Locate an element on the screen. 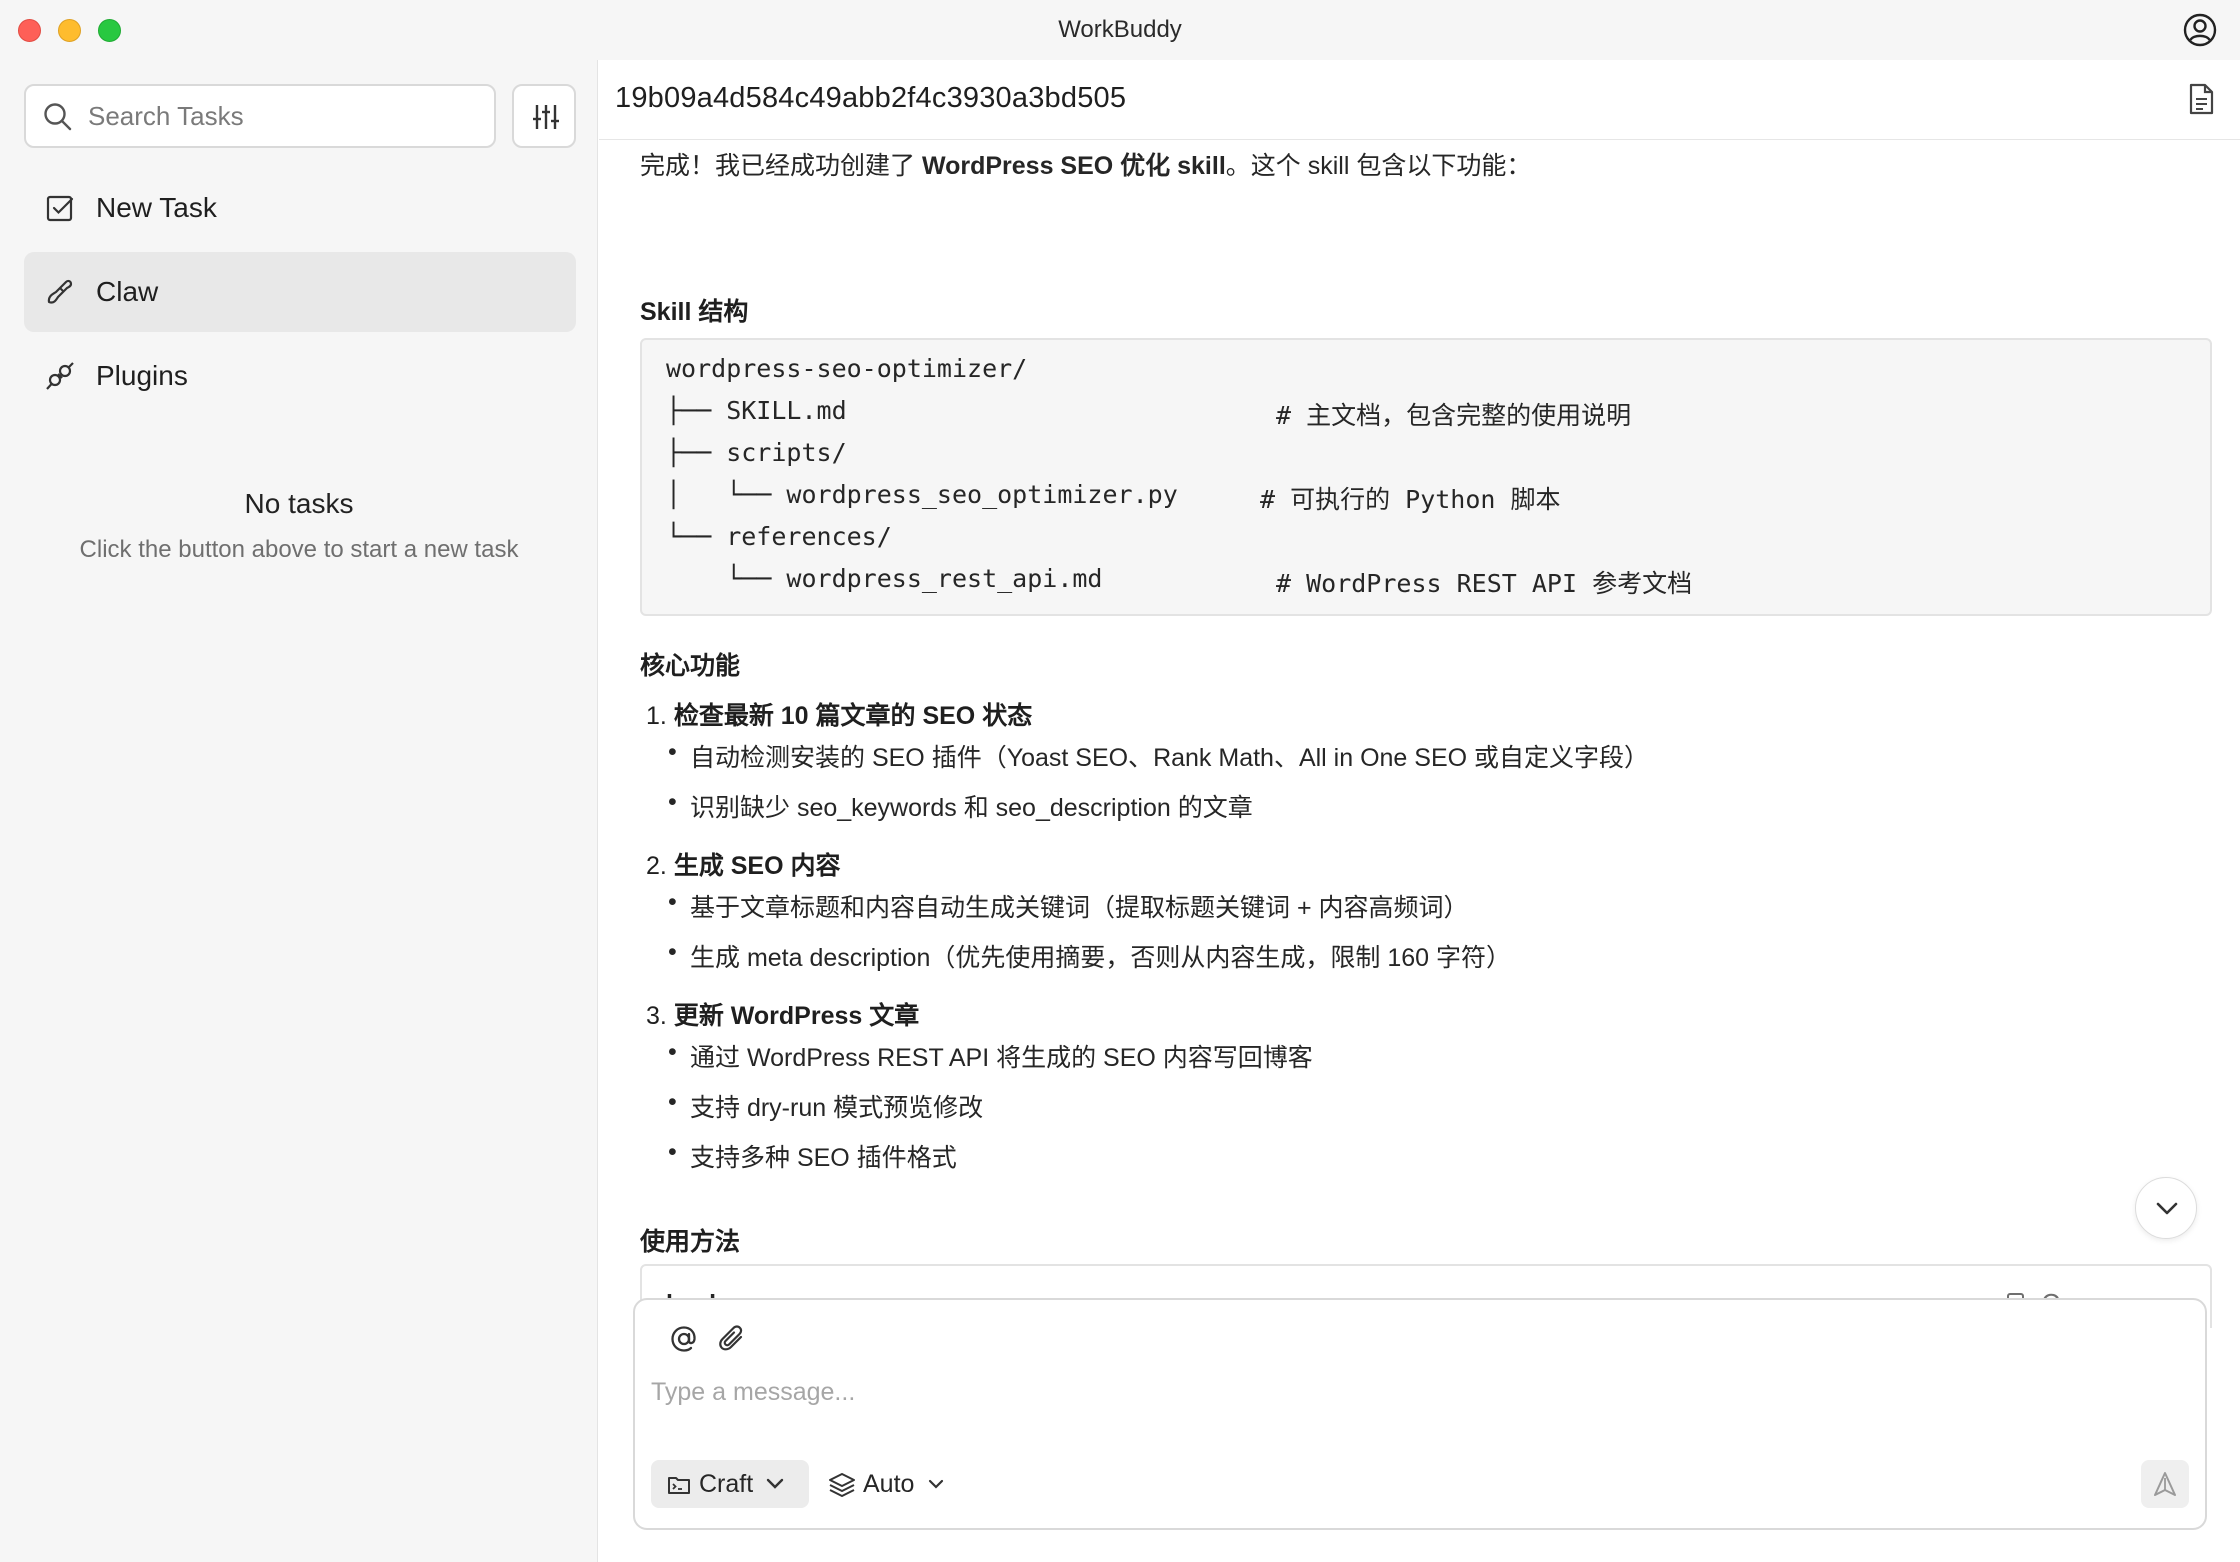 Image resolution: width=2240 pixels, height=1562 pixels. search-input is located at coordinates (283, 116).